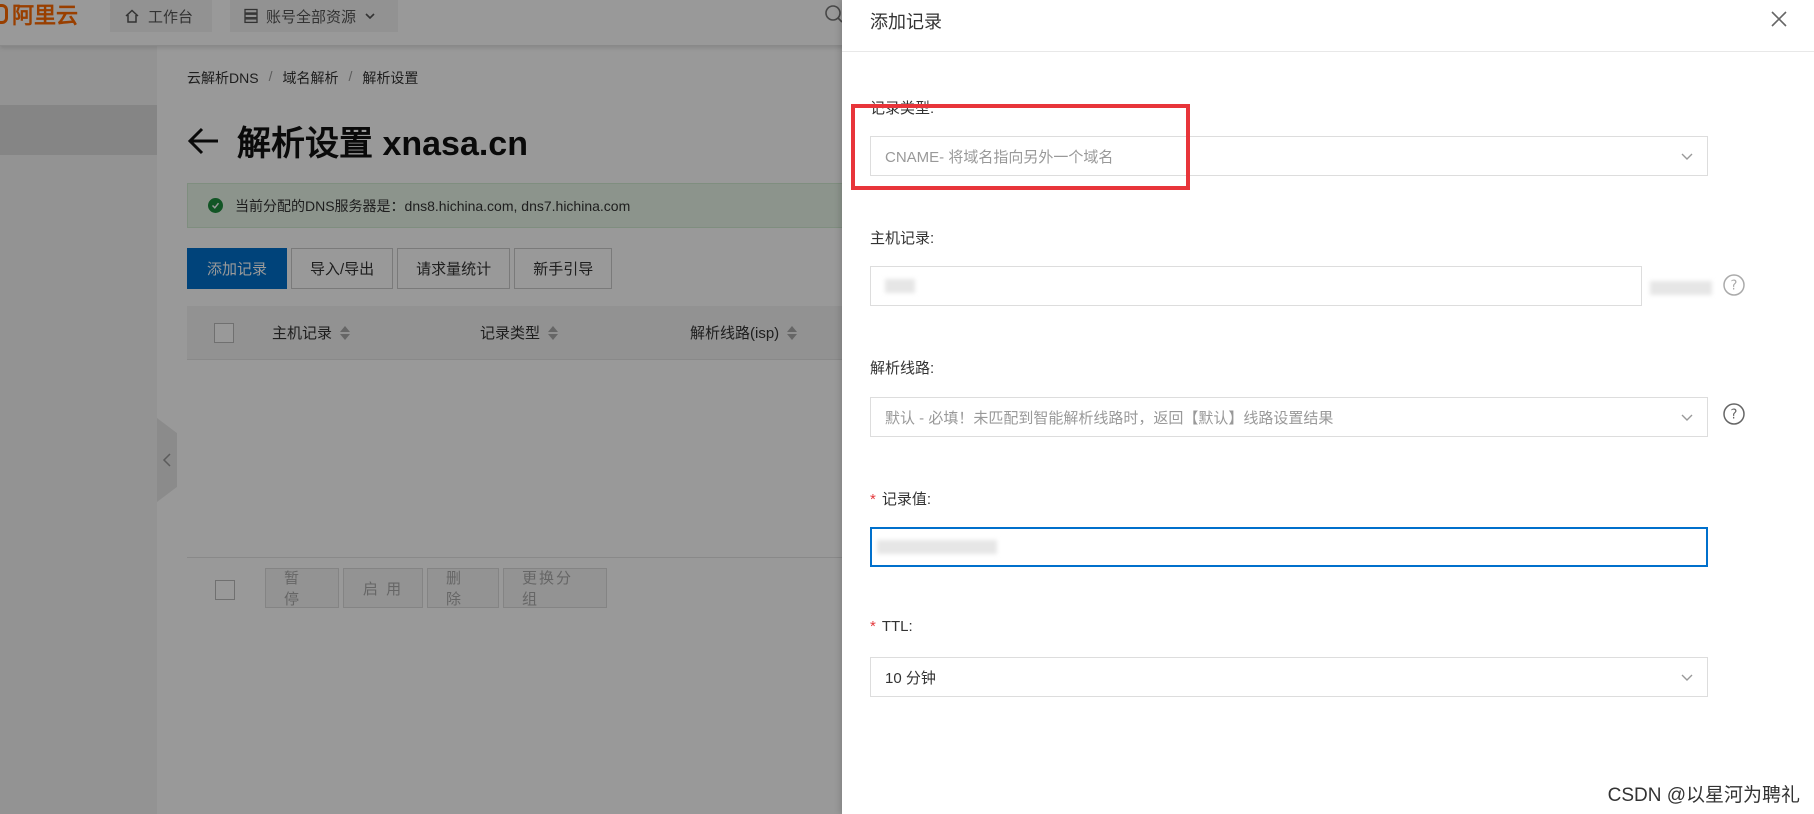 The width and height of the screenshot is (1814, 814). Describe the element at coordinates (1289, 547) in the screenshot. I see `record-value-input` at that location.